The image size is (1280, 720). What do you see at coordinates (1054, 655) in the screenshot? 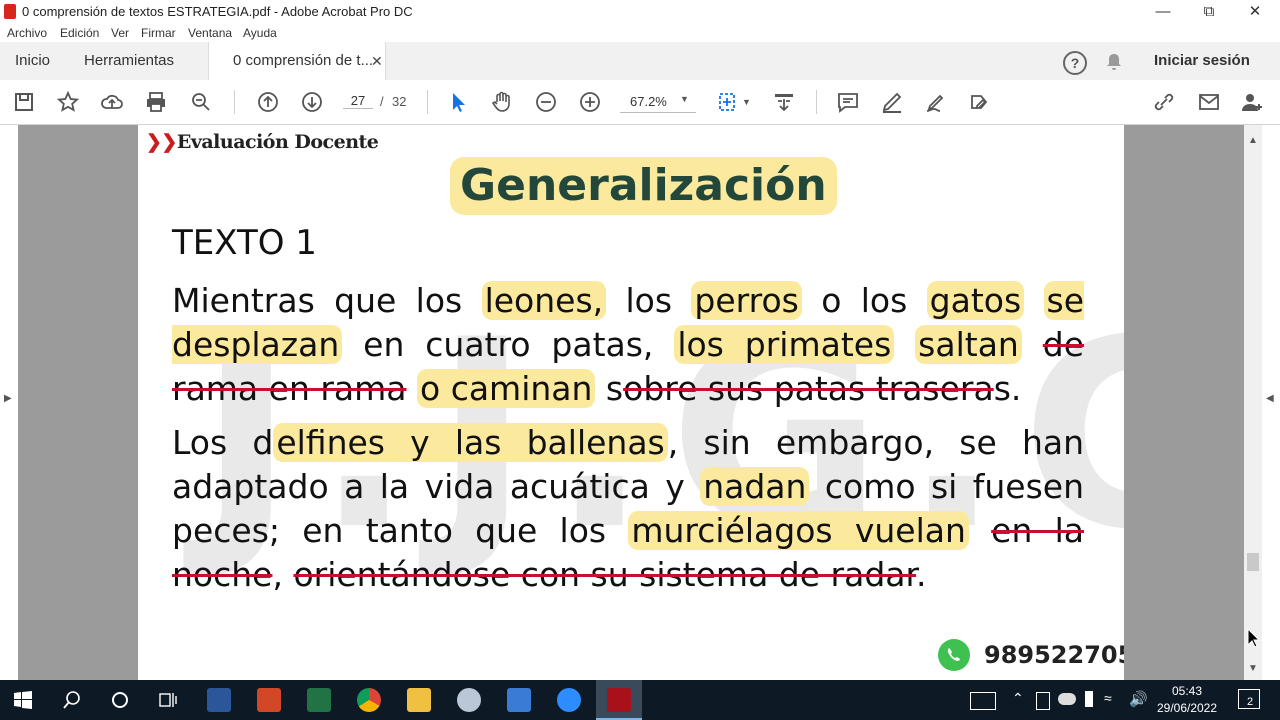
I see `phone-number: 989522705` at bounding box center [1054, 655].